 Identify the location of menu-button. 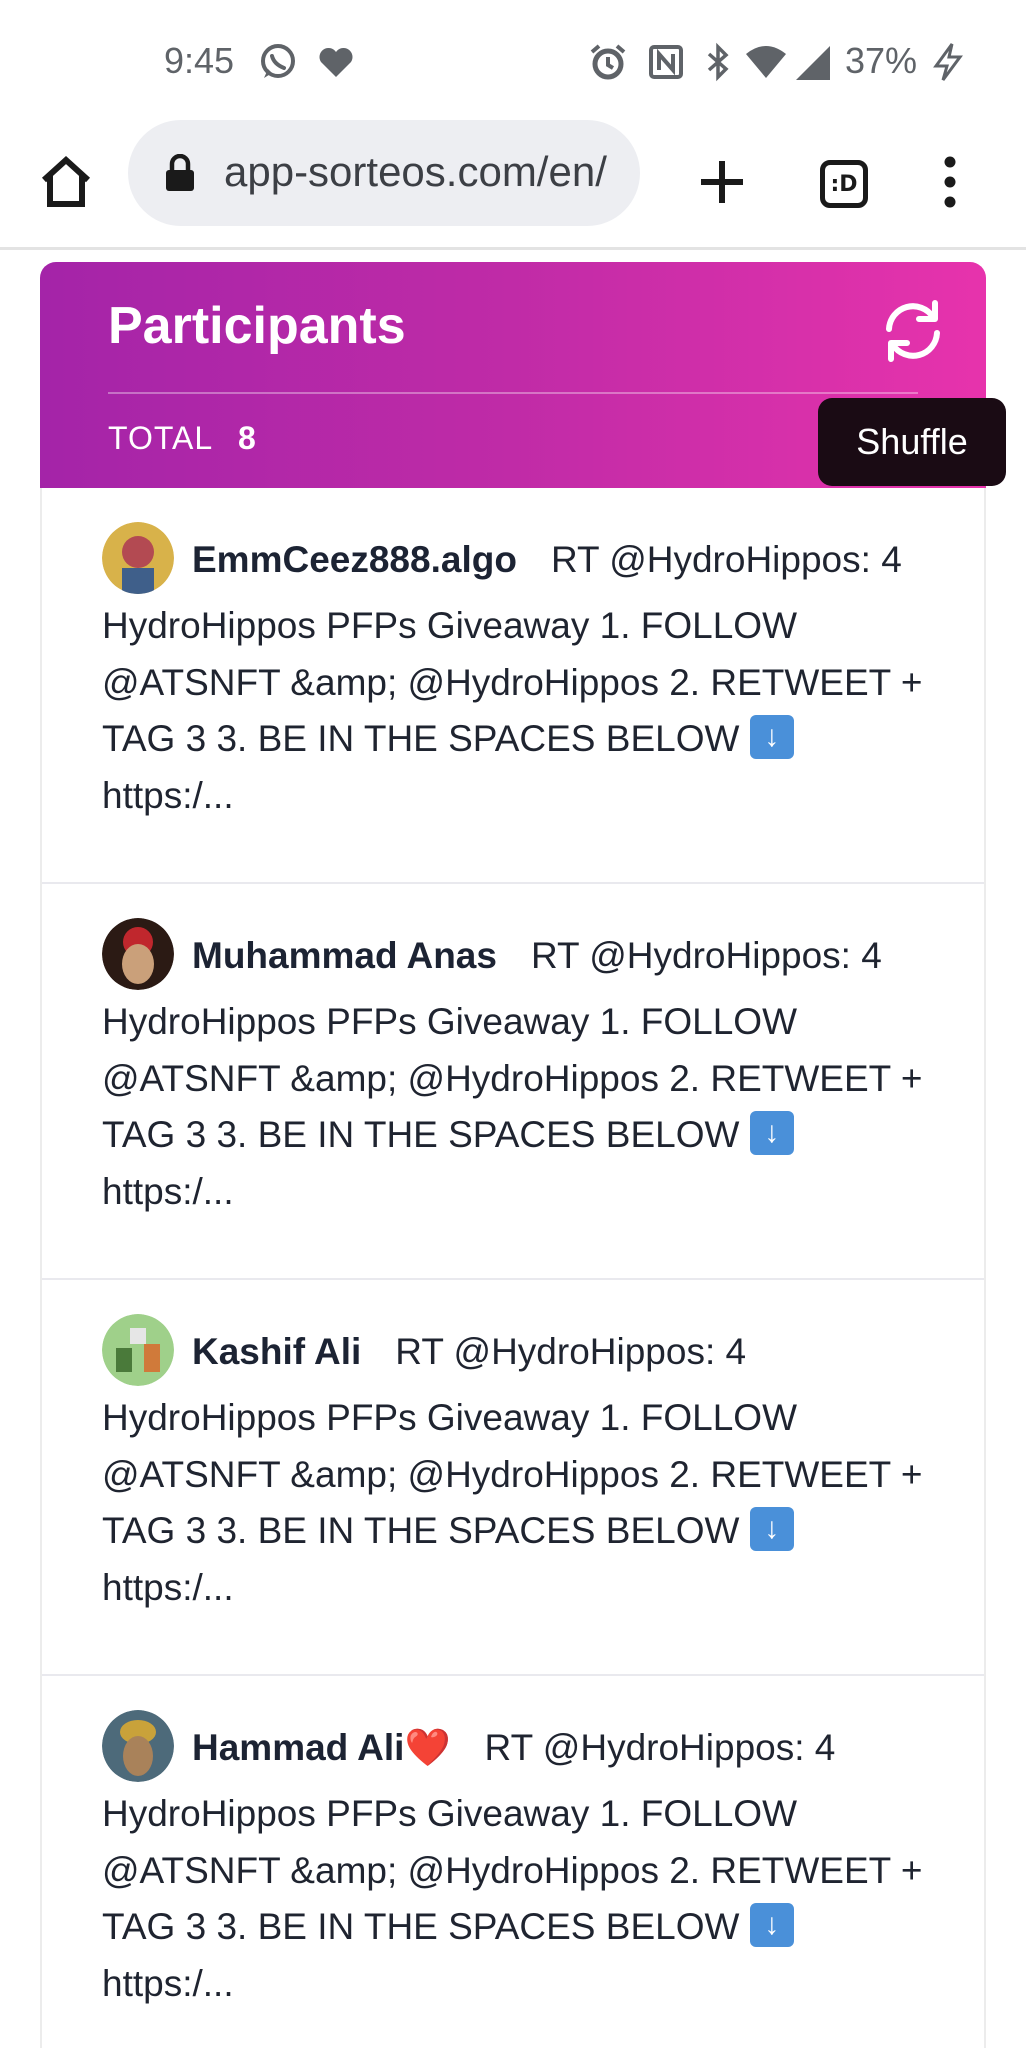
(950, 184).